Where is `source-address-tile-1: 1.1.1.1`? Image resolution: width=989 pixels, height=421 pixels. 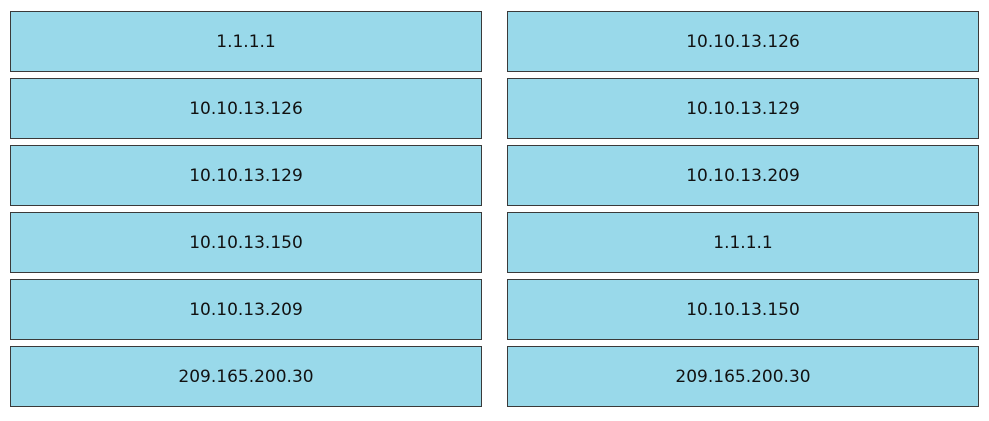
source-address-tile-1: 1.1.1.1 is located at coordinates (246, 41).